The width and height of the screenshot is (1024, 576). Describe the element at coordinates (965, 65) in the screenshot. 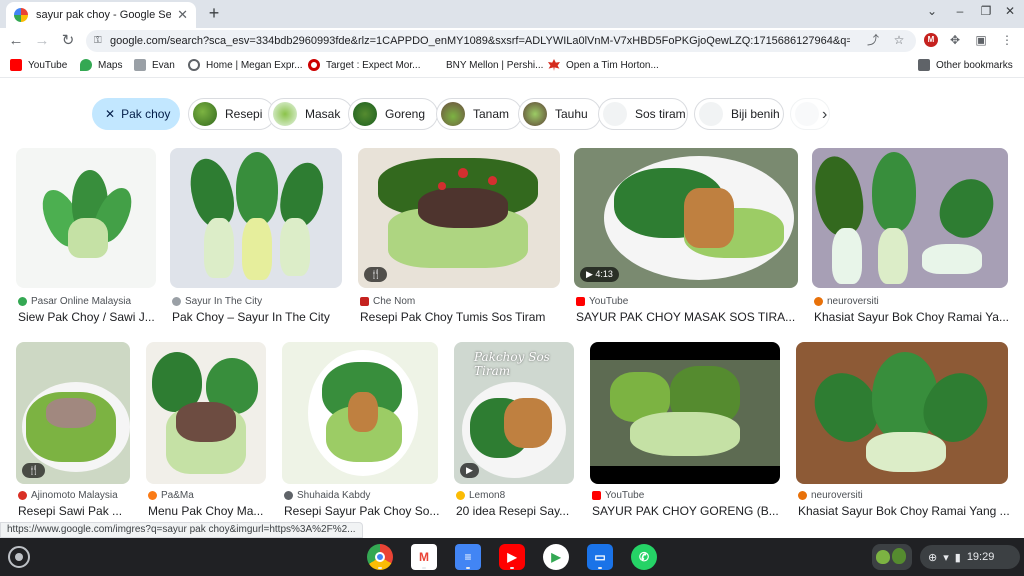

I see `bookmark-other: Other bookmarks` at that location.